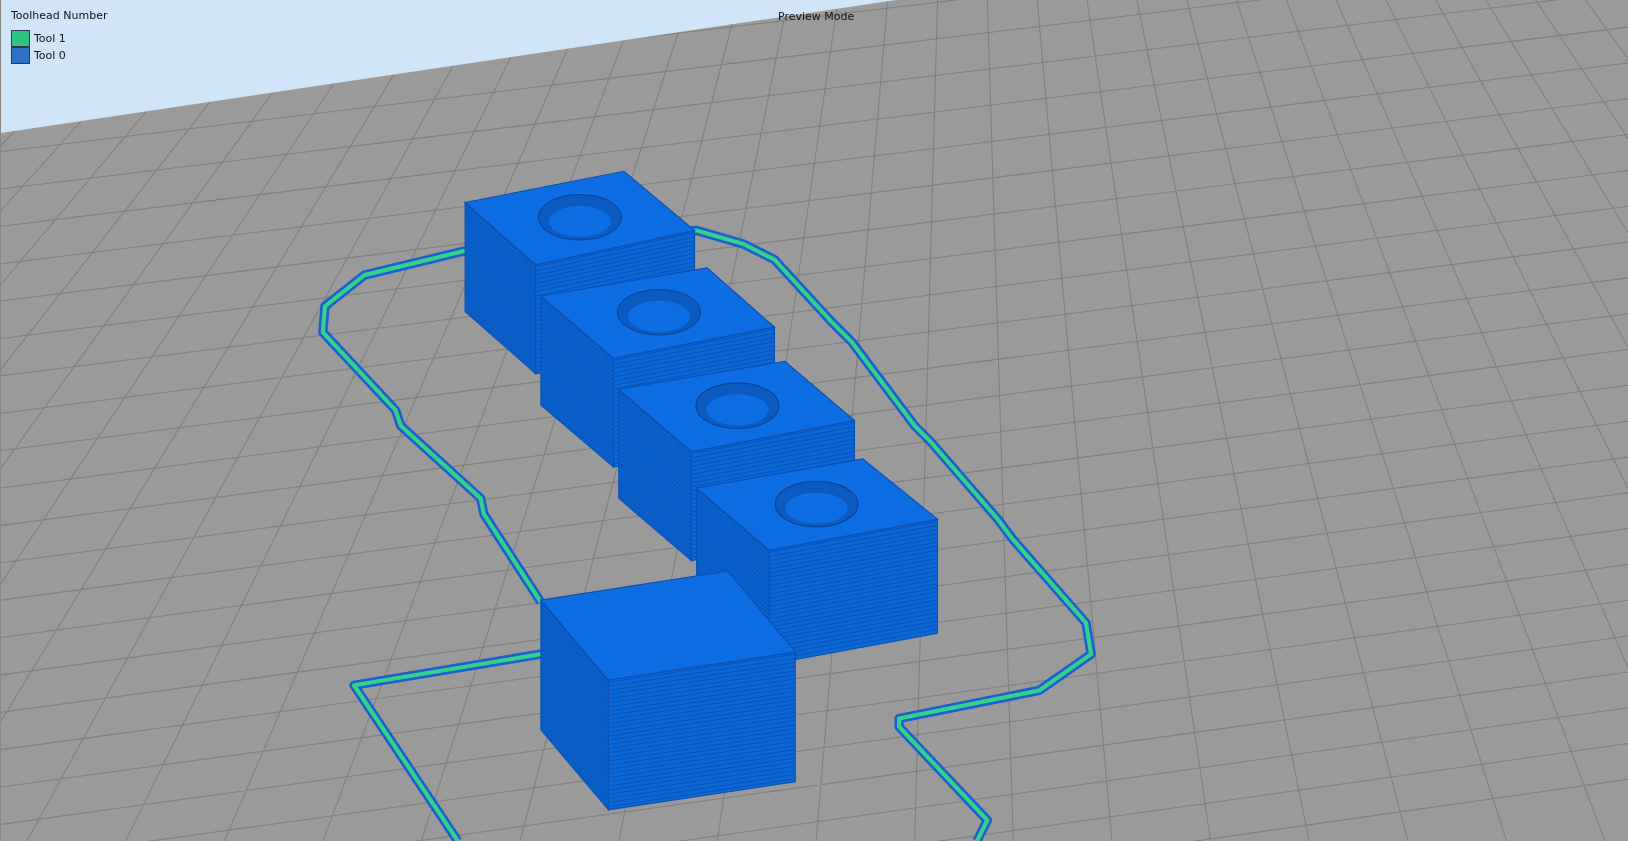 The width and height of the screenshot is (1628, 841). I want to click on legend-title: Toolhead Number, so click(59, 15).